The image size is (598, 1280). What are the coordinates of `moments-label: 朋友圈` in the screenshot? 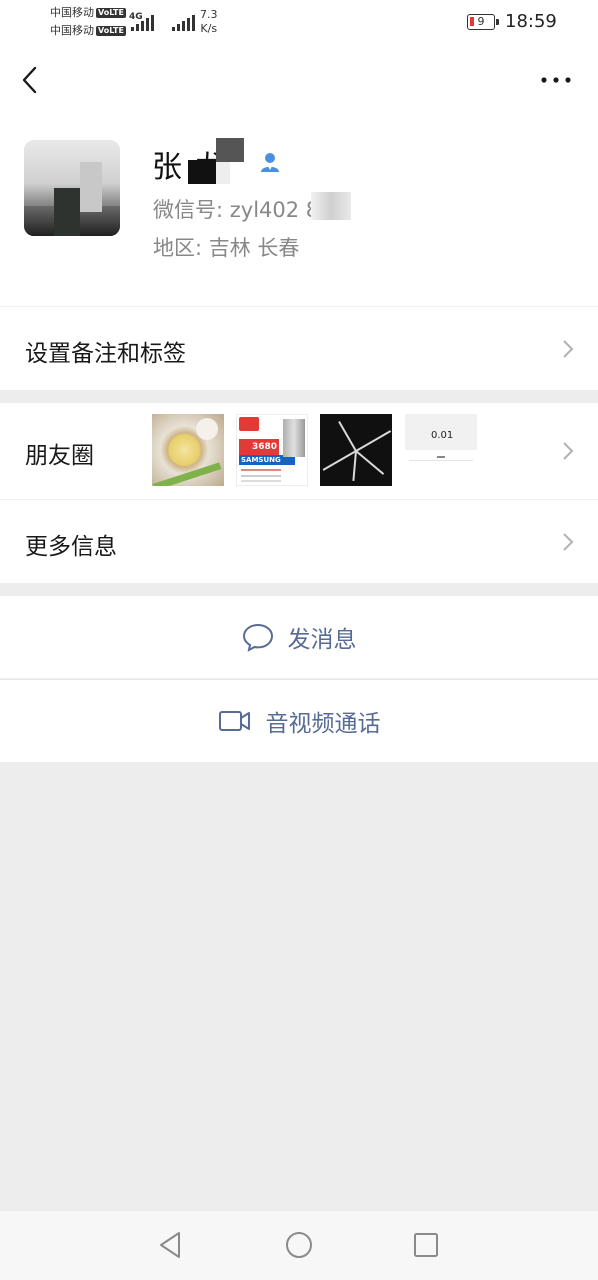 It's located at (59, 456).